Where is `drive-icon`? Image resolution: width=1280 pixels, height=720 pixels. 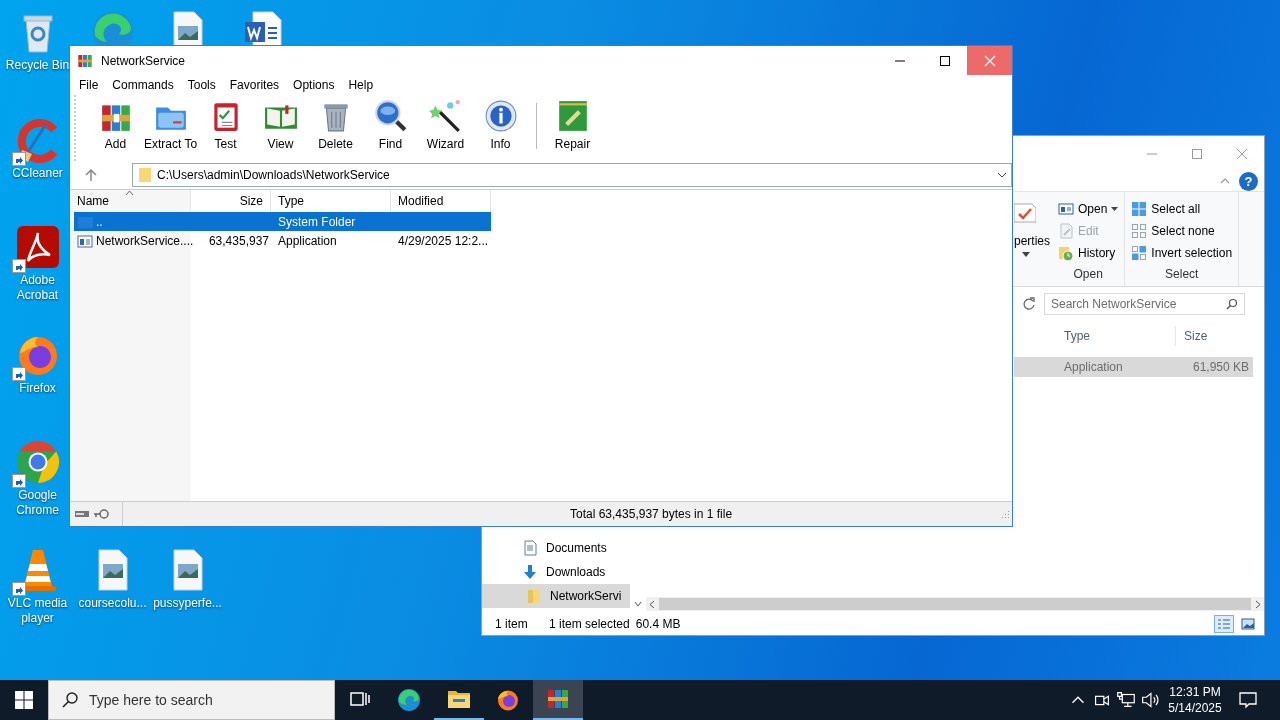
drive-icon is located at coordinates (82, 514).